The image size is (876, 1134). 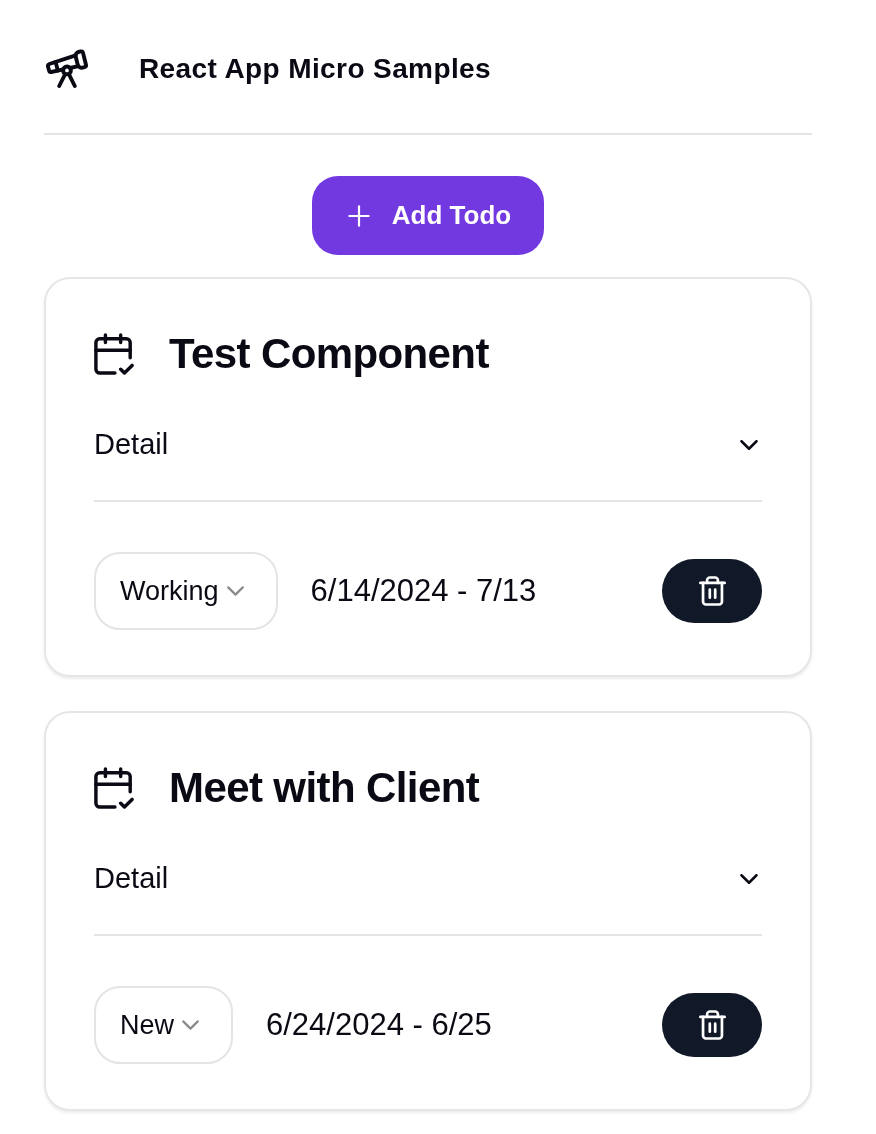 What do you see at coordinates (315, 68) in the screenshot?
I see `app-title: React App Micro Samples` at bounding box center [315, 68].